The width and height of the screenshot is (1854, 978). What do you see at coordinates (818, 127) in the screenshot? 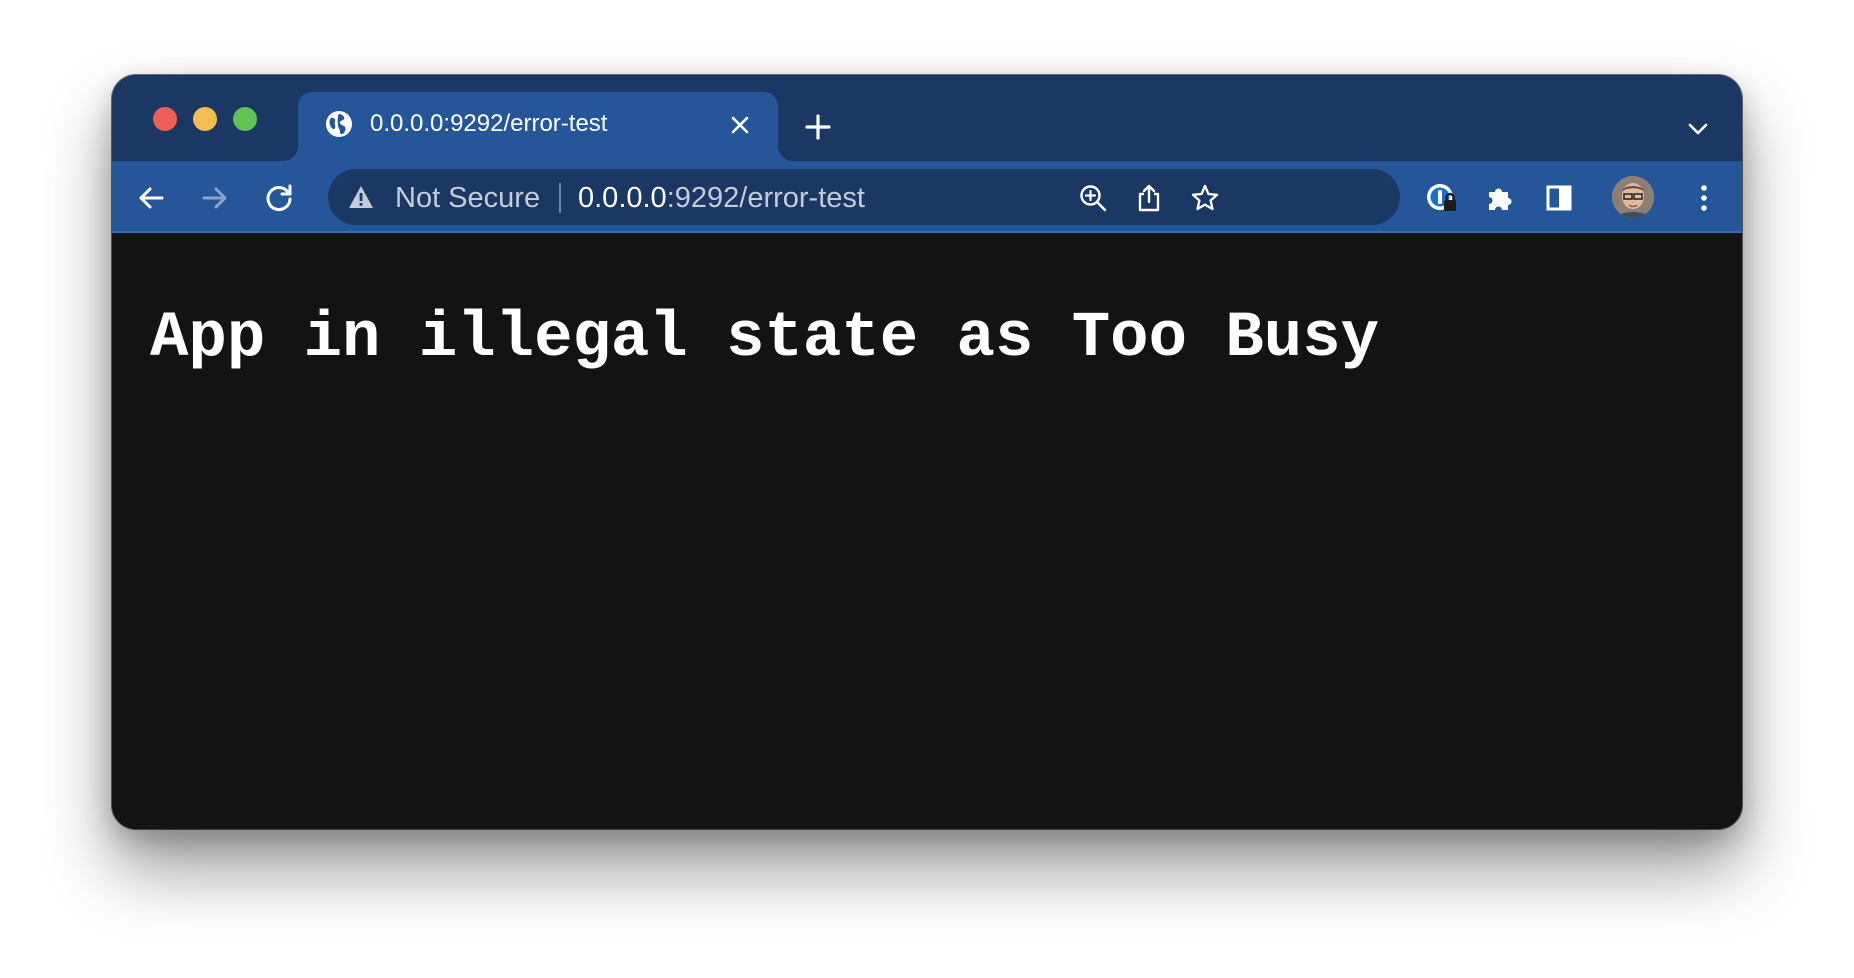
I see `plus-icon` at bounding box center [818, 127].